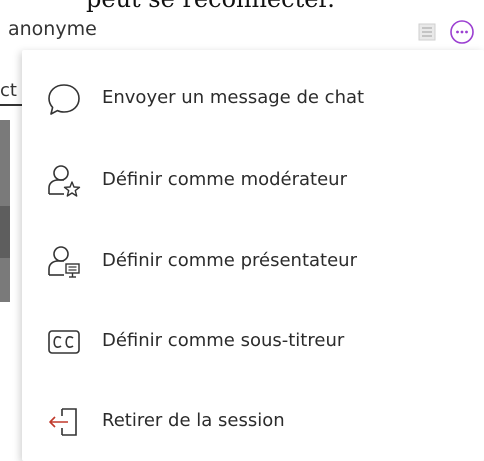 The width and height of the screenshot is (484, 461). Describe the element at coordinates (64, 99) in the screenshot. I see `chat-bubble-icon` at that location.